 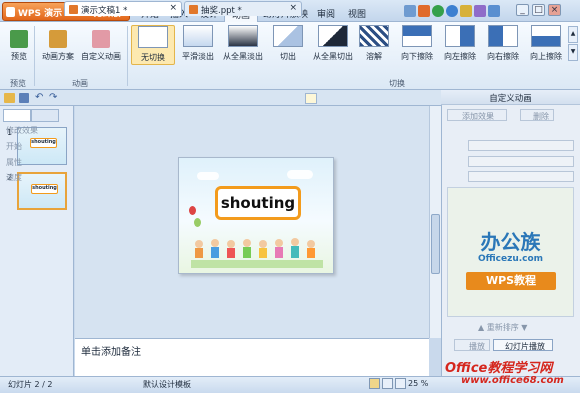 What do you see at coordinates (101, 56) in the screenshot?
I see `custom-animation-label: 自定义动画` at bounding box center [101, 56].